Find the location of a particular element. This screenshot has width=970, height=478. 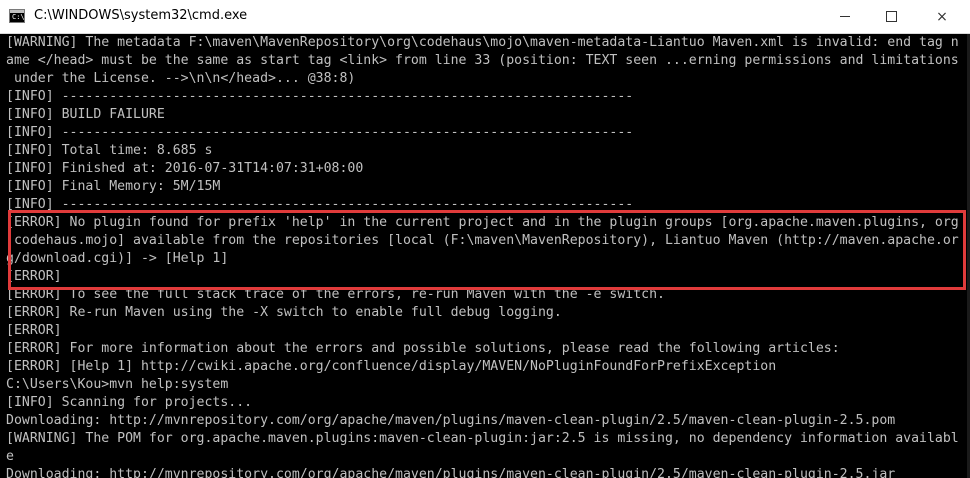

maximize-icon is located at coordinates (891, 16).